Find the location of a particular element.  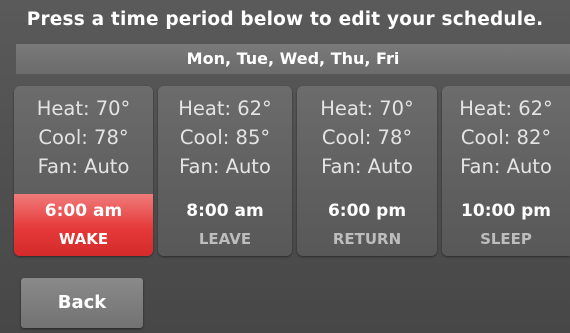

period-time: 10:00 pm is located at coordinates (506, 211).